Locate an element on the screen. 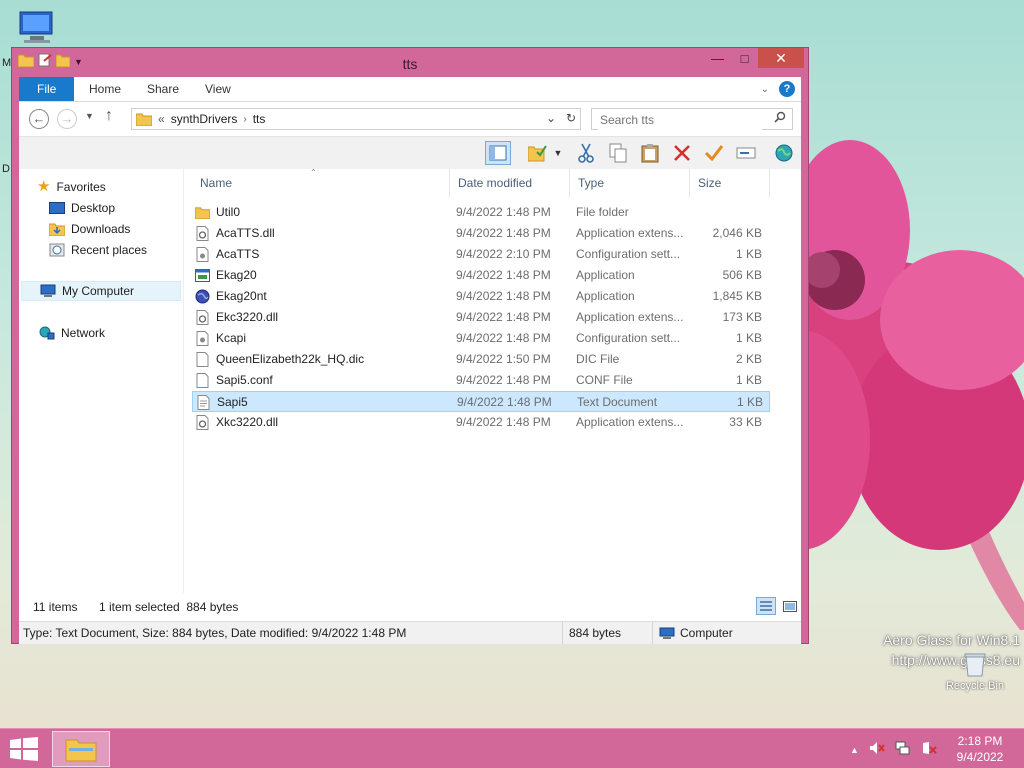 Image resolution: width=1024 pixels, height=768 pixels. nav-label: Favorites is located at coordinates (81, 187).